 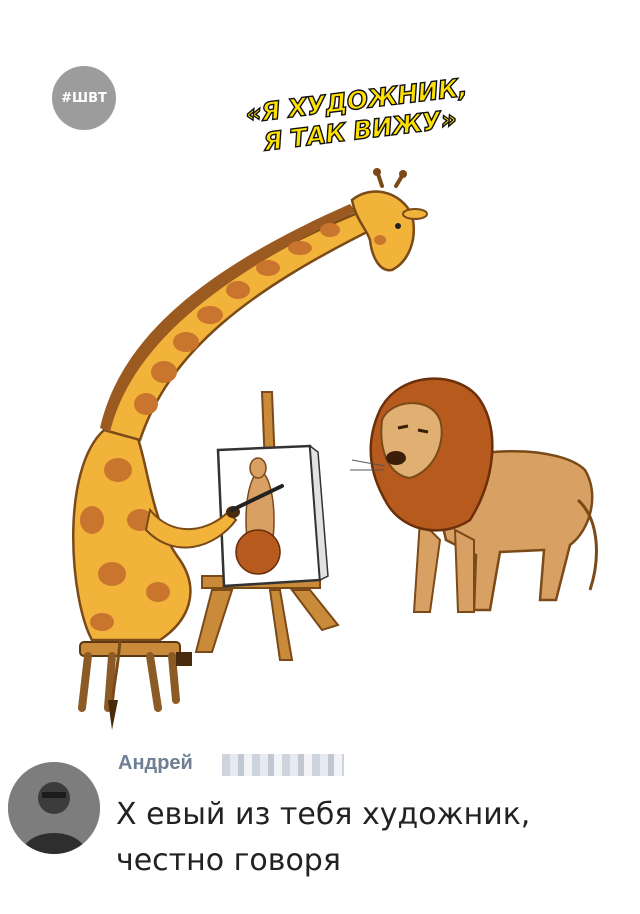 I want to click on avatar, so click(x=54, y=808).